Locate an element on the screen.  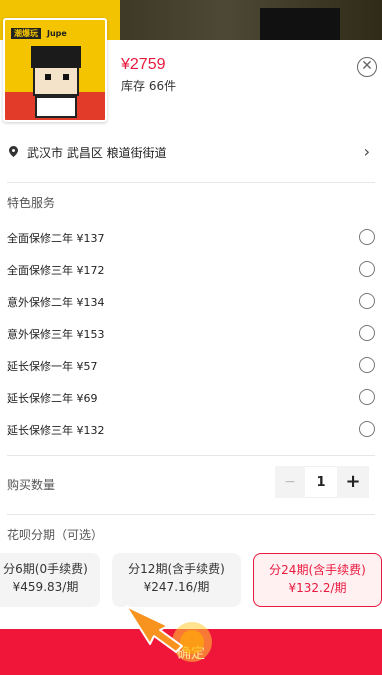
chevron-right-icon: › is located at coordinates (366, 151).